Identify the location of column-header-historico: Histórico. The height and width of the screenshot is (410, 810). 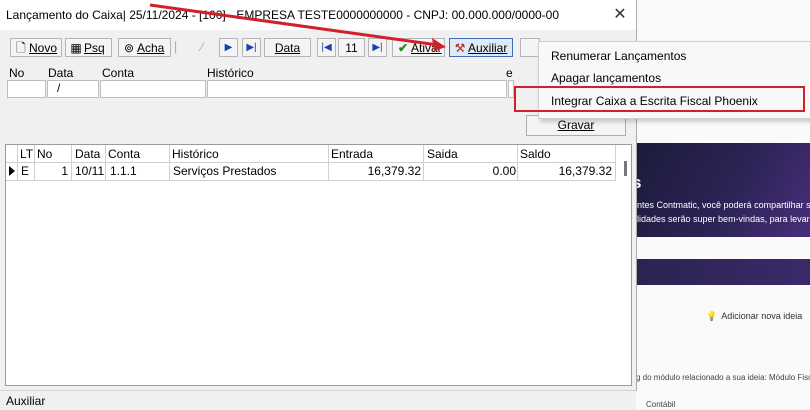
(195, 154).